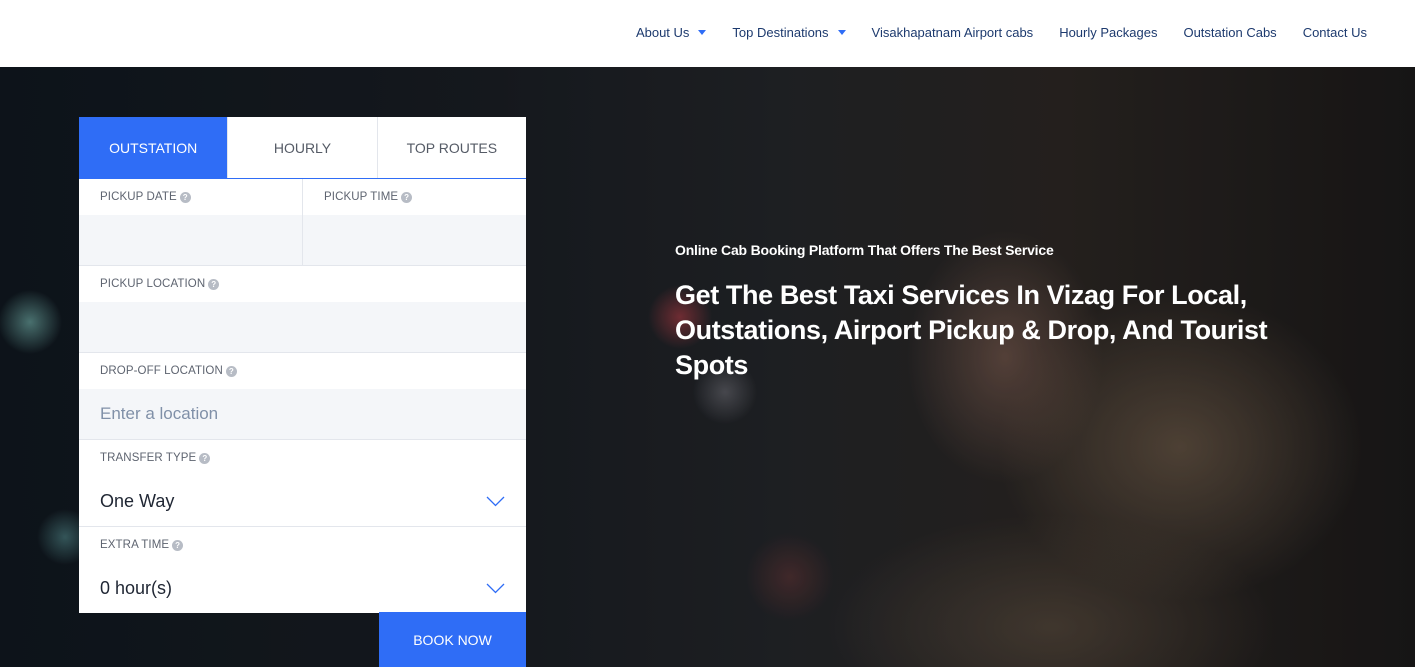 Image resolution: width=1415 pixels, height=667 pixels. I want to click on extra-time-value: 0 hour(s), so click(136, 587).